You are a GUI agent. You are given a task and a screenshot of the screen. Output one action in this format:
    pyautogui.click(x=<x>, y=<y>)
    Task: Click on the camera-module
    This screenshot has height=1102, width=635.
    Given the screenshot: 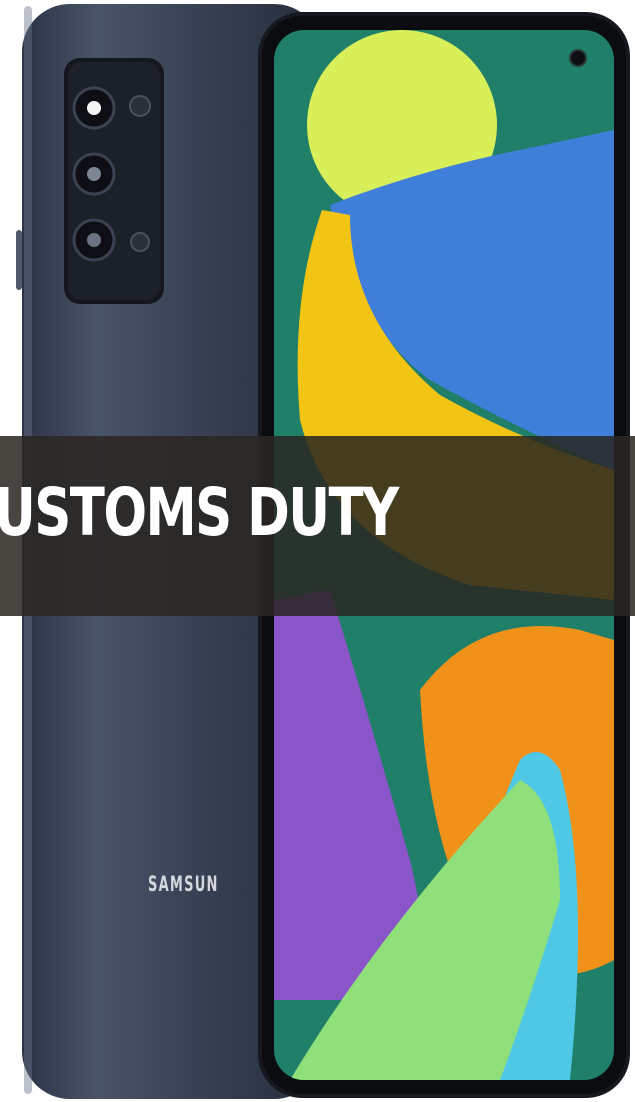 What is the action you would take?
    pyautogui.click(x=114, y=181)
    